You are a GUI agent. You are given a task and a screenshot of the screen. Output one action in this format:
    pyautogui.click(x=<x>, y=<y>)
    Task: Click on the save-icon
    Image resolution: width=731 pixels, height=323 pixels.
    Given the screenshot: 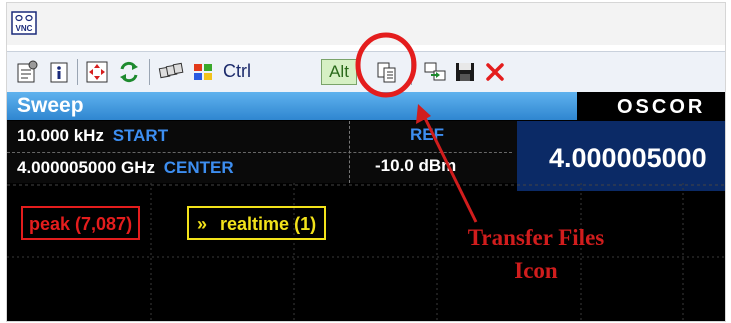 What is the action you would take?
    pyautogui.click(x=465, y=72)
    